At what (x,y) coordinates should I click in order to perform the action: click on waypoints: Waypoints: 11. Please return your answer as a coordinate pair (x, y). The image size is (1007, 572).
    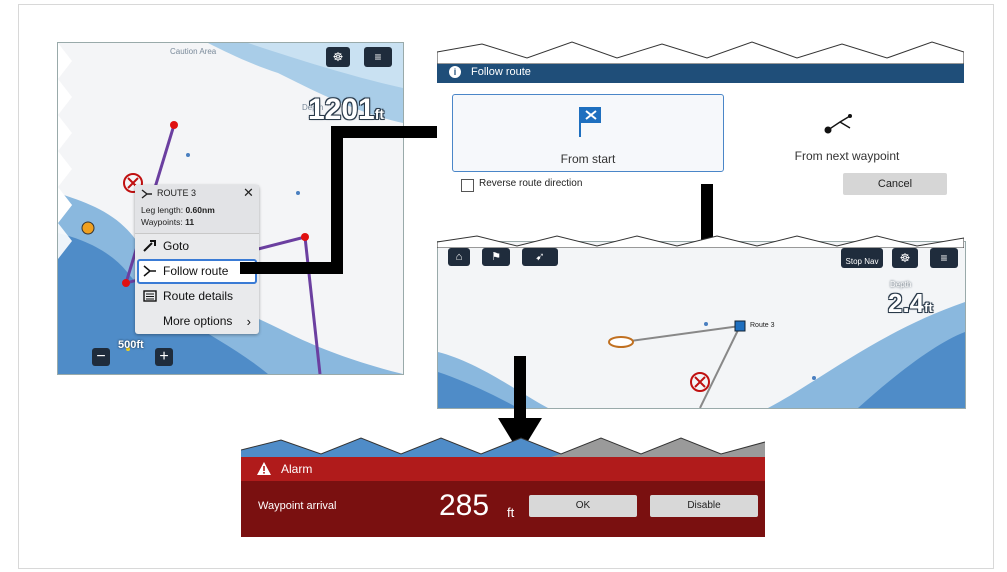
    Looking at the image, I should click on (167, 222).